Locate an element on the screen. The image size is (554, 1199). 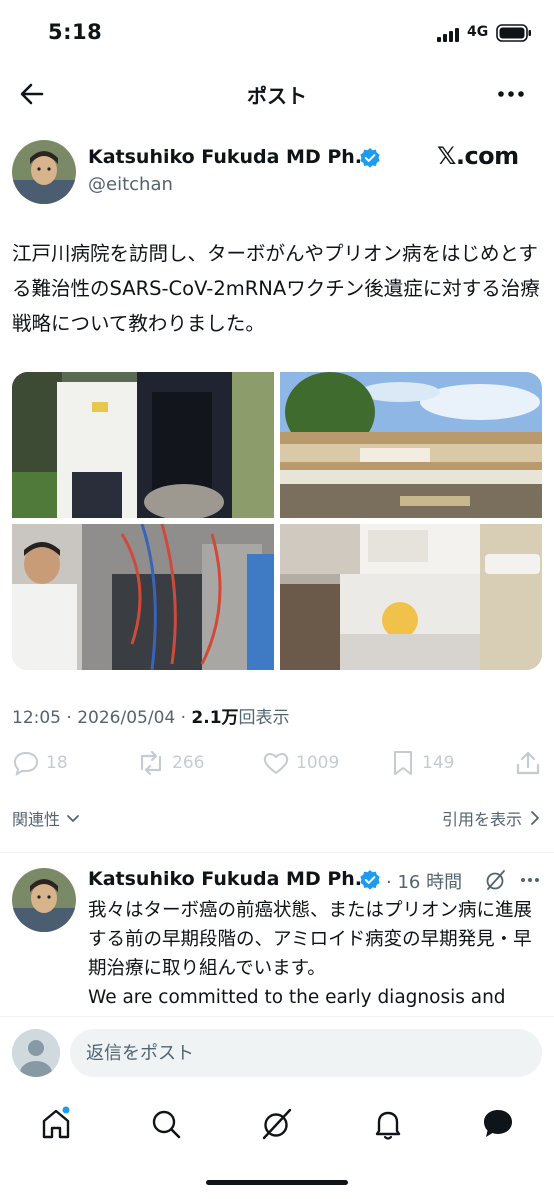
reply-input is located at coordinates (306, 1053).